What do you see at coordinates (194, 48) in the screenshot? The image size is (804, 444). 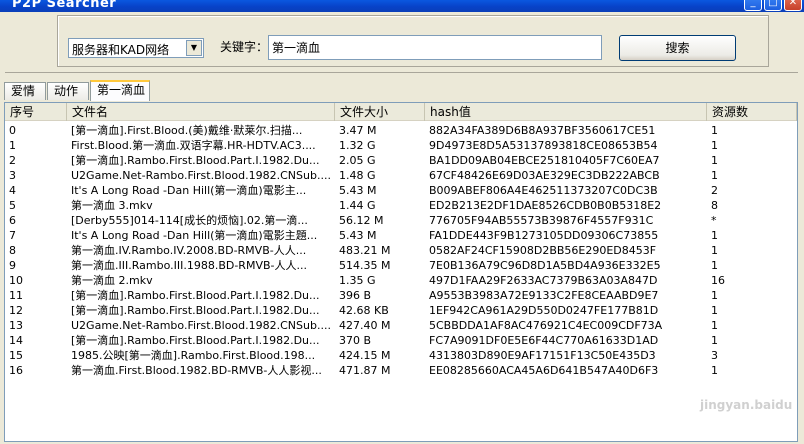 I see `chevron-down-icon: ▼` at bounding box center [194, 48].